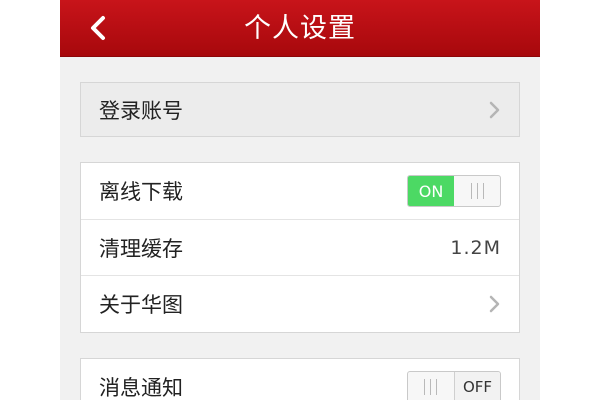 The width and height of the screenshot is (600, 400). Describe the element at coordinates (141, 192) in the screenshot. I see `offline-download-label: 离线下载` at that location.